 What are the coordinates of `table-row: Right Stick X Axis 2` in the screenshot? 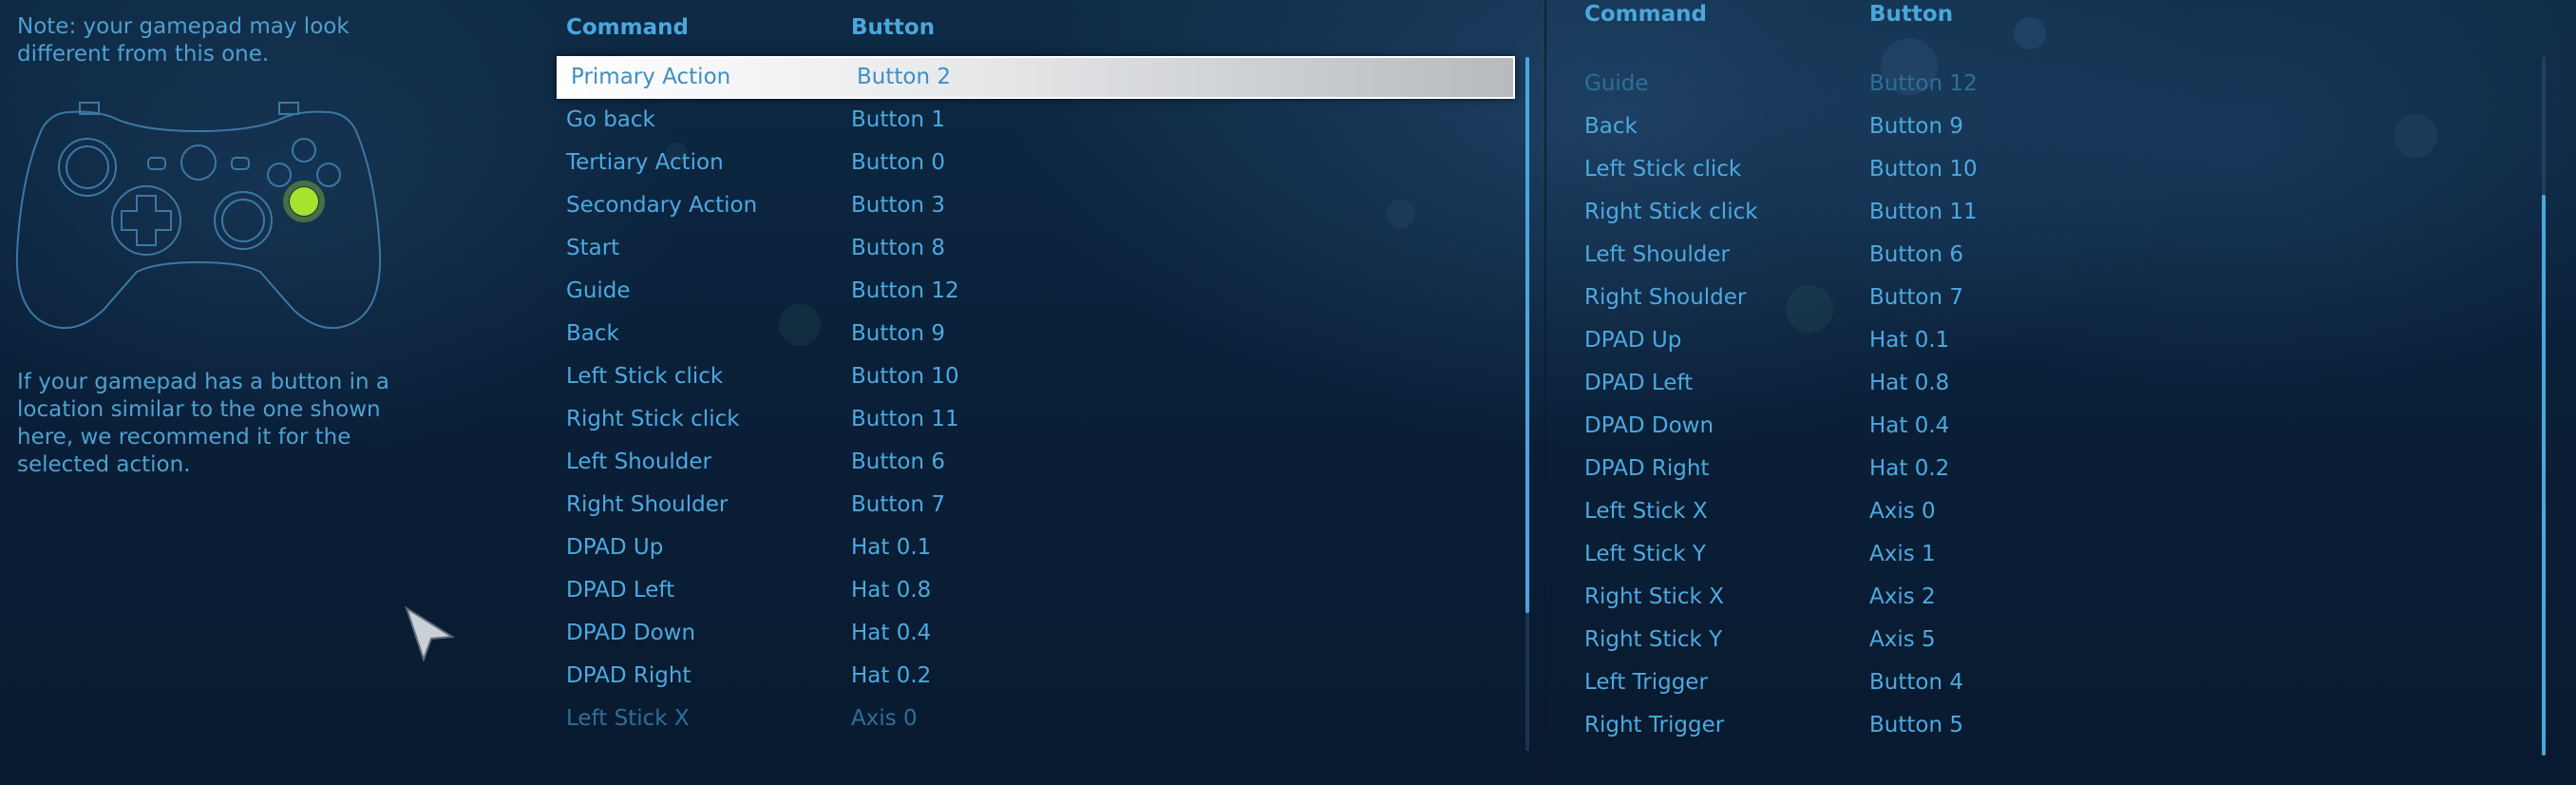 It's located at (2002, 597).